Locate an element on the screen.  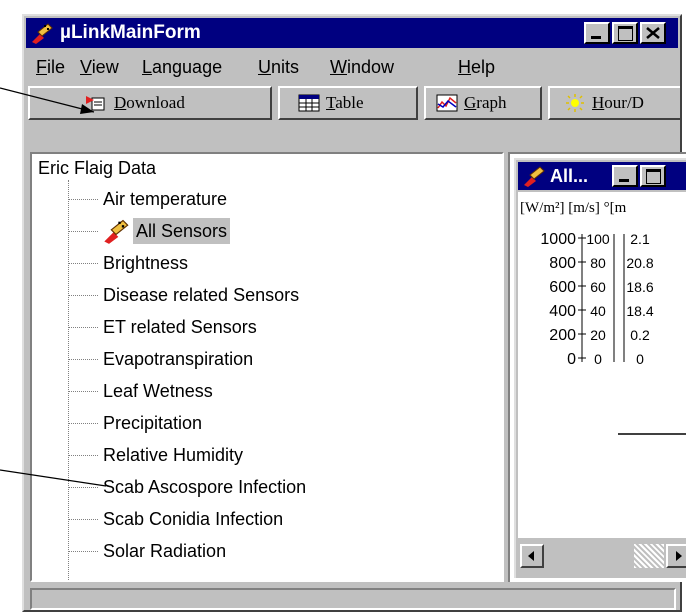
graph-axes: 1000 800 600 400 200 0 100 80 60 40 20 0 is located at coordinates (613, 333).